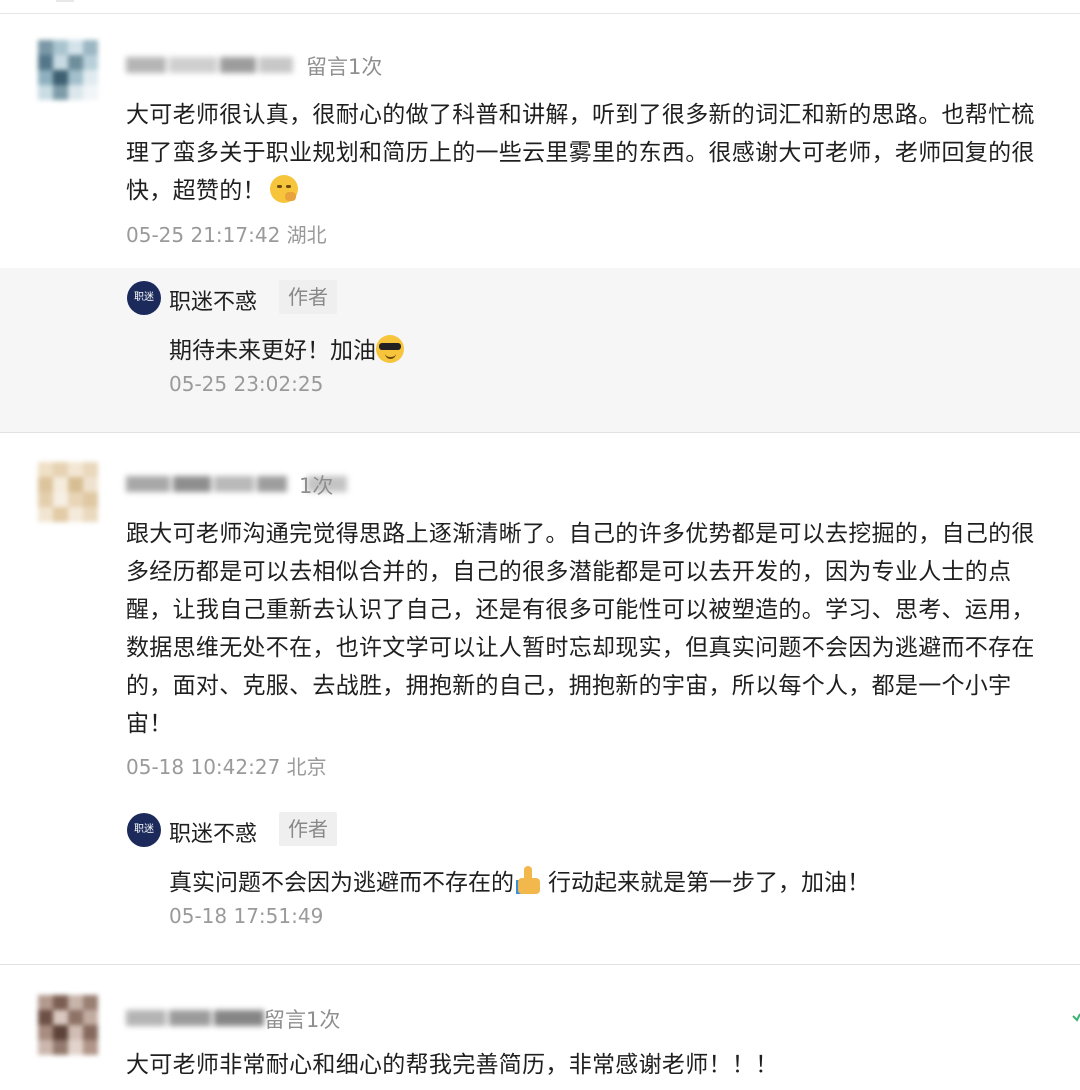 The height and width of the screenshot is (1090, 1080). Describe the element at coordinates (246, 384) in the screenshot. I see `reply-timestamp: 05-25 23:02:25` at that location.